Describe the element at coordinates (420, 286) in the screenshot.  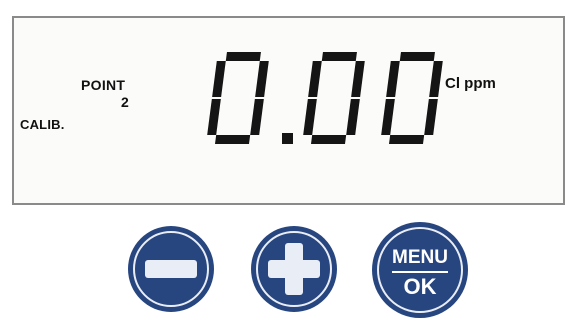
I see `ok-label: OK` at that location.